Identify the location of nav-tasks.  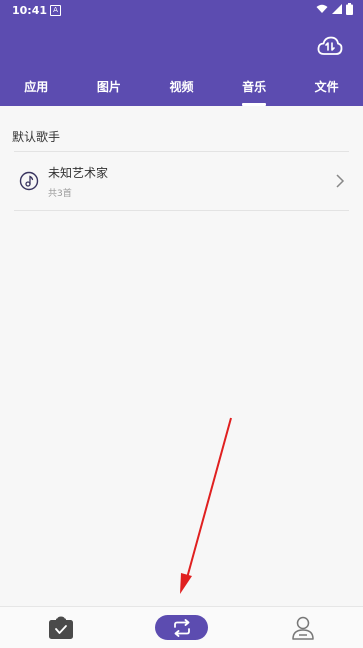
(61, 627).